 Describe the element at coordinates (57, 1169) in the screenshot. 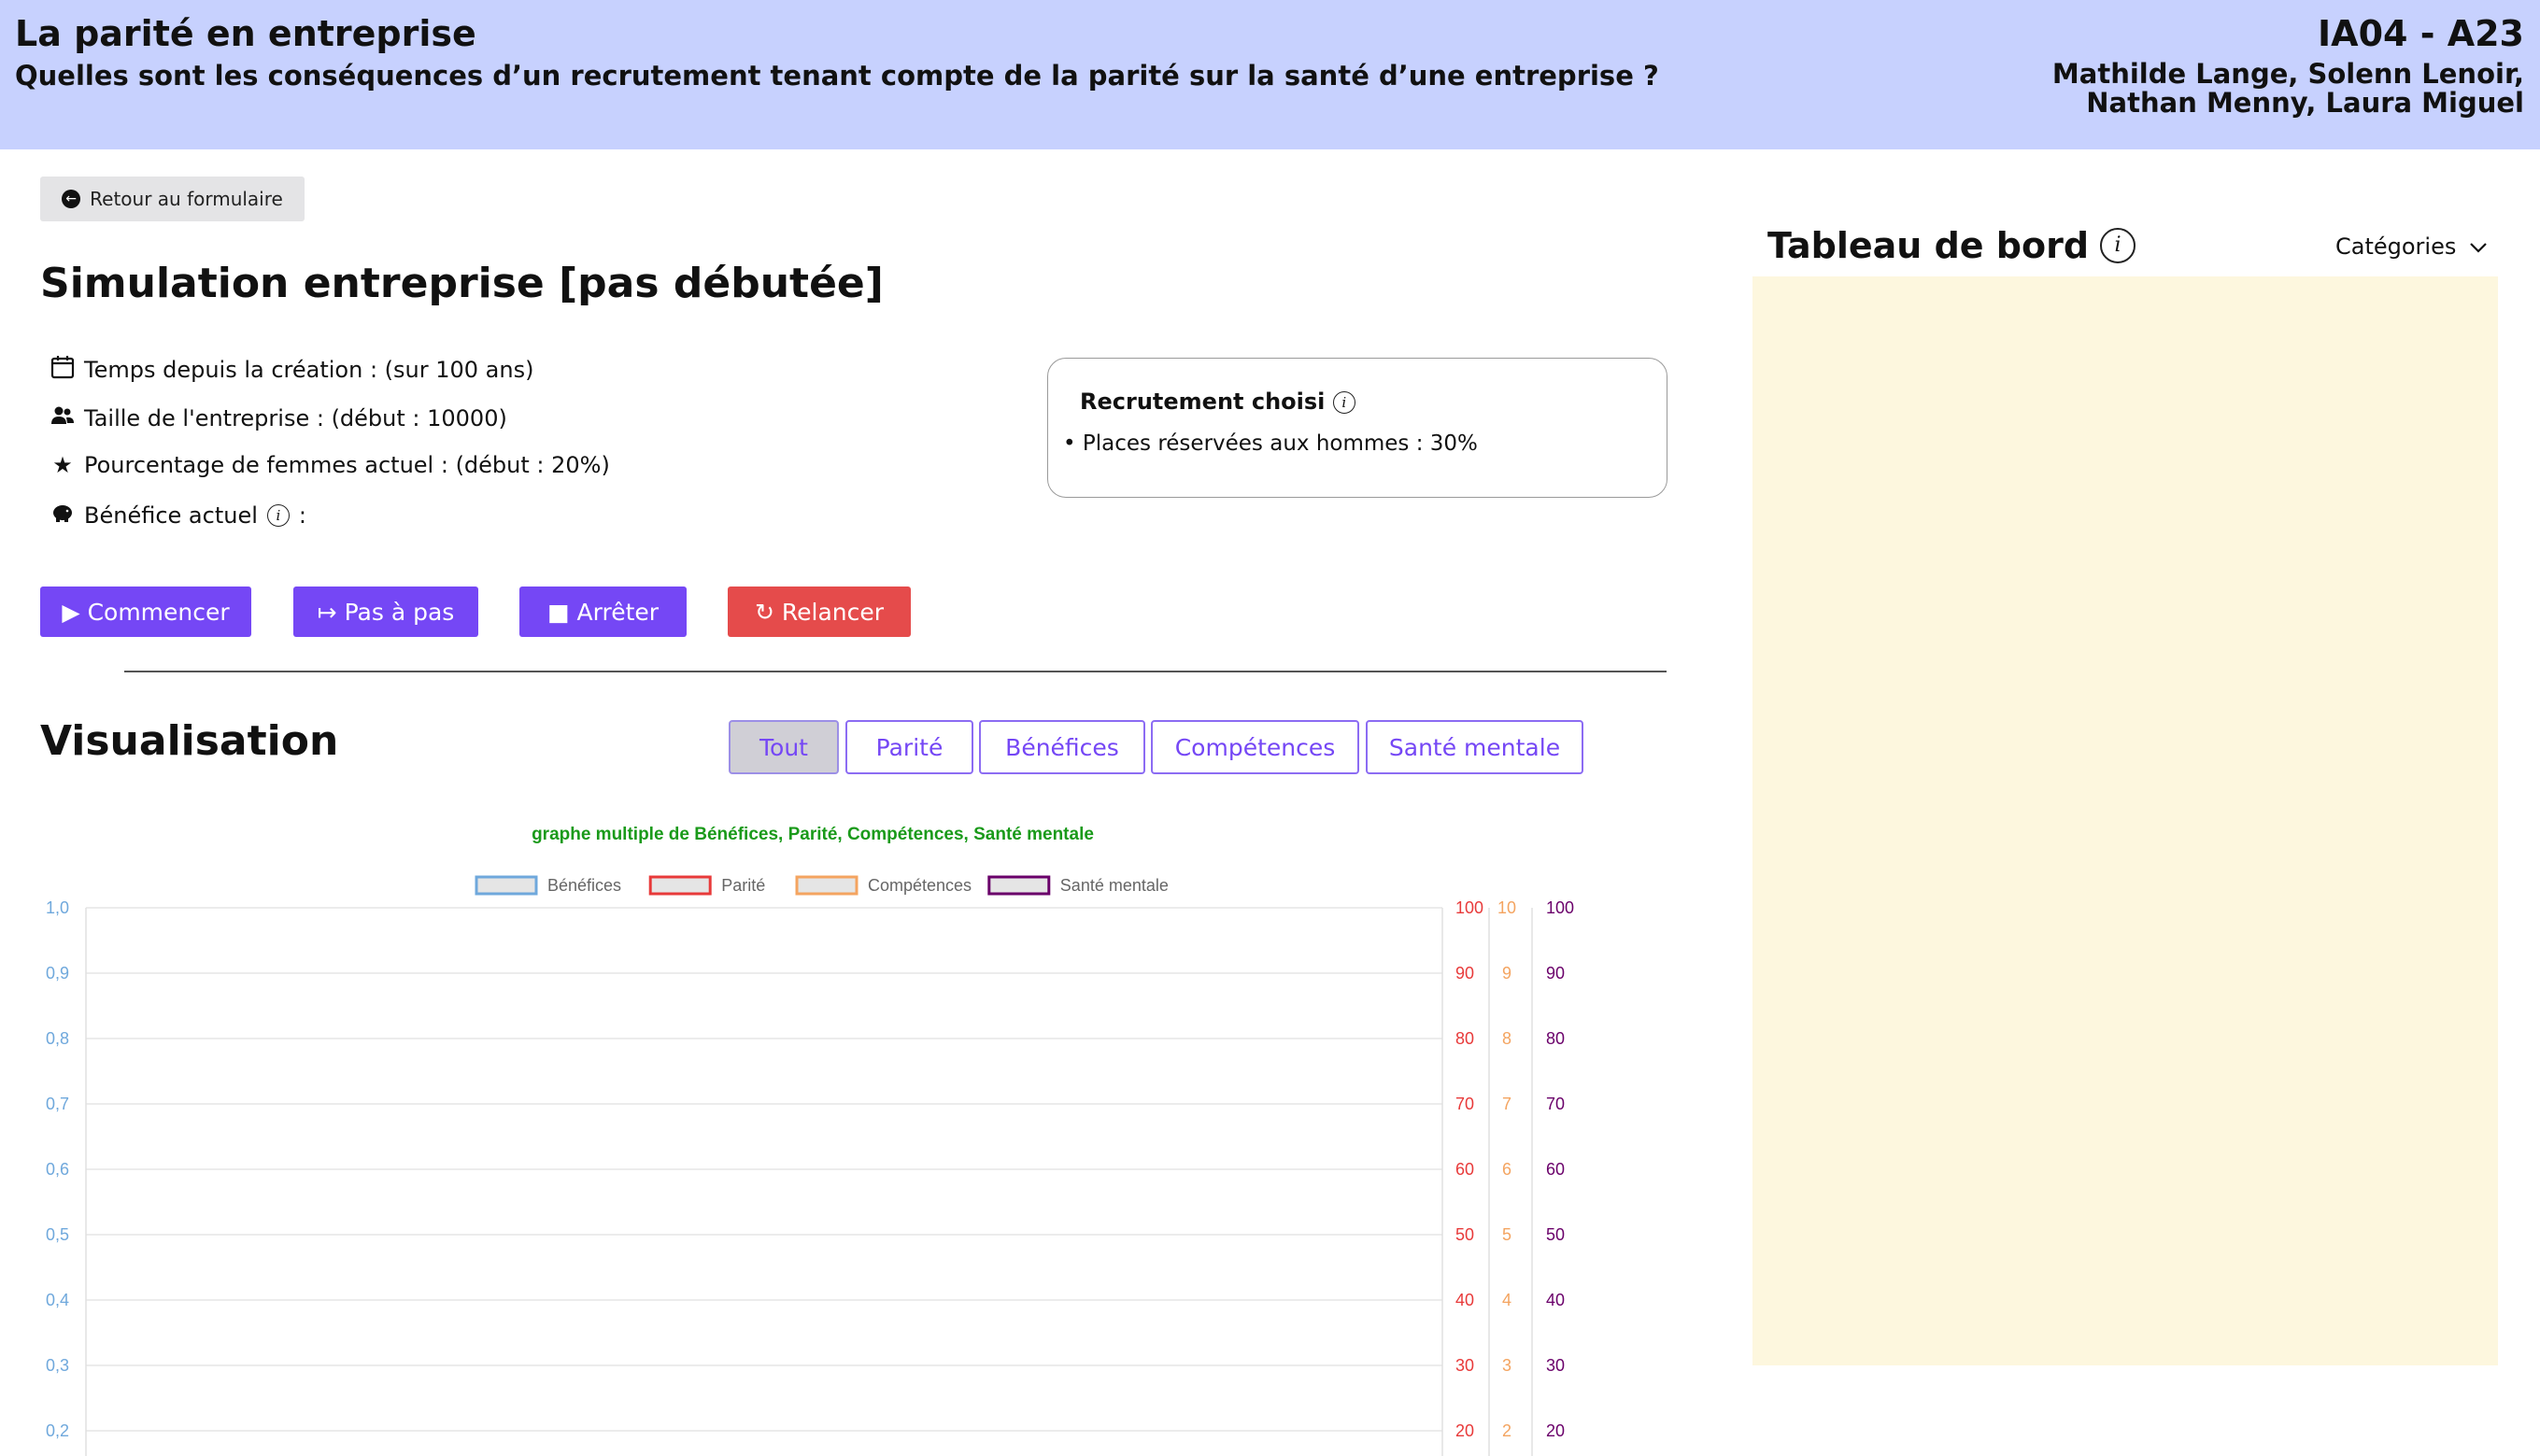

I see `y-tick-label: 0,6` at that location.